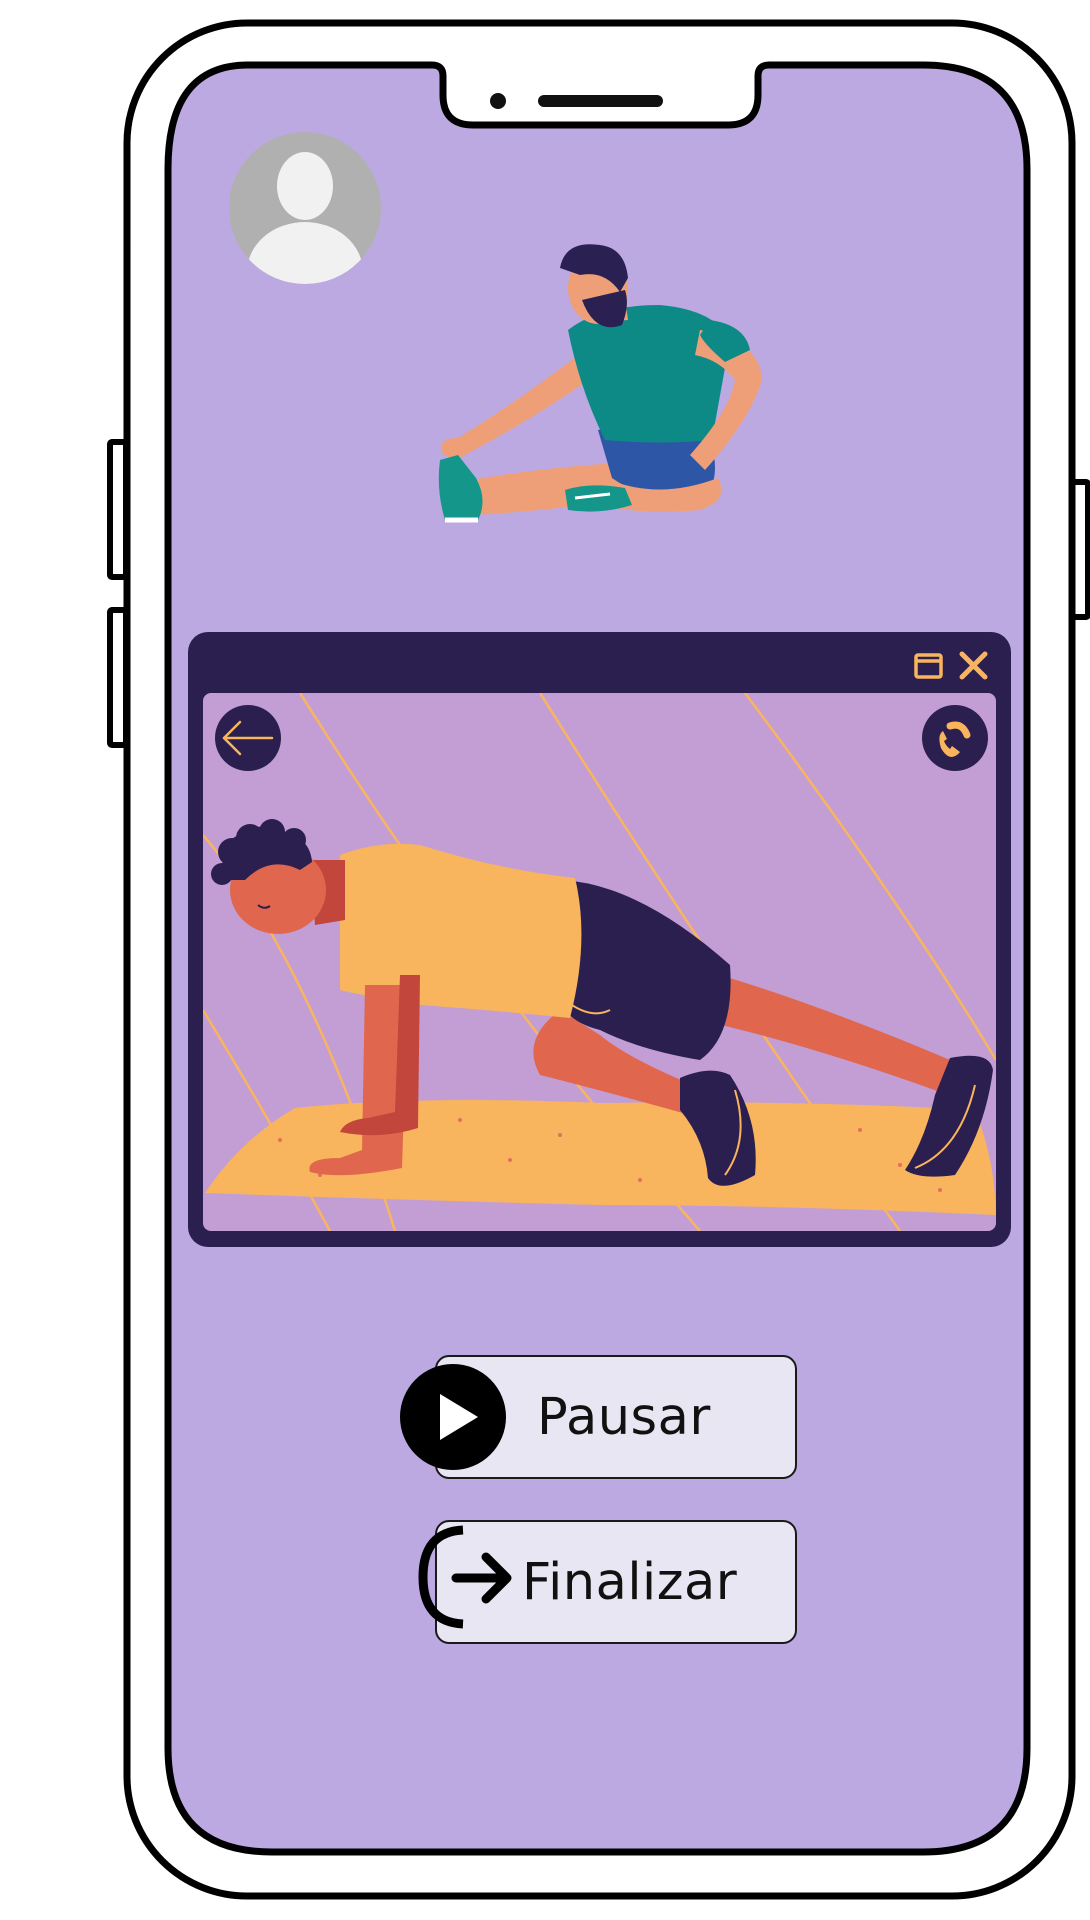 The height and width of the screenshot is (1920, 1090). What do you see at coordinates (248, 738) in the screenshot?
I see `arrow-left-icon` at bounding box center [248, 738].